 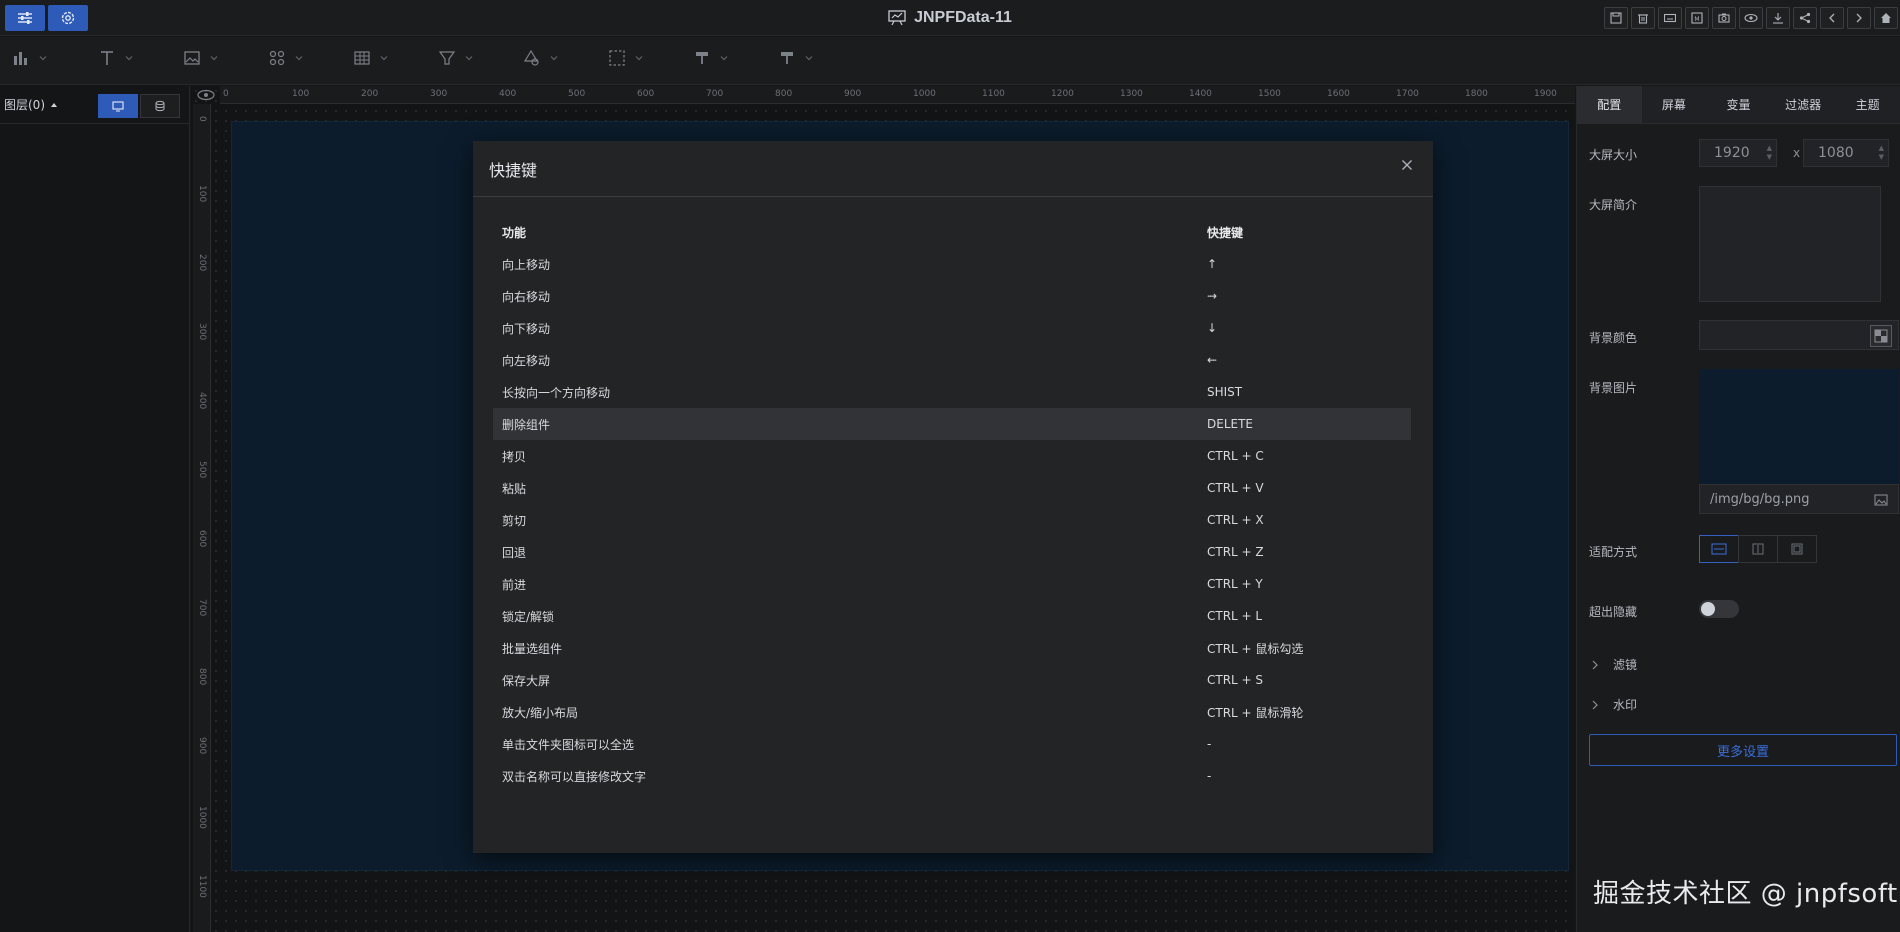 I want to click on paint-roller-icon, so click(x=787, y=58).